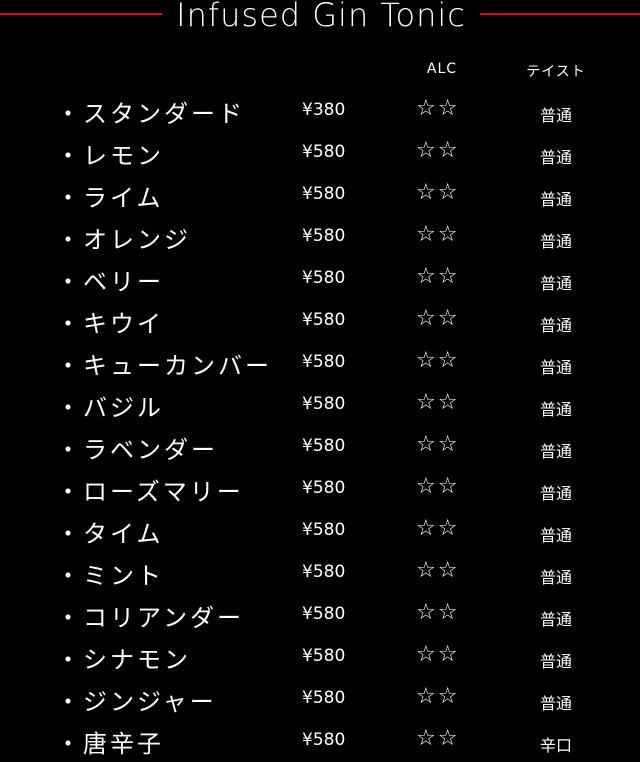 This screenshot has height=762, width=640. What do you see at coordinates (136, 702) in the screenshot?
I see `item-name: ・ジンジャー` at bounding box center [136, 702].